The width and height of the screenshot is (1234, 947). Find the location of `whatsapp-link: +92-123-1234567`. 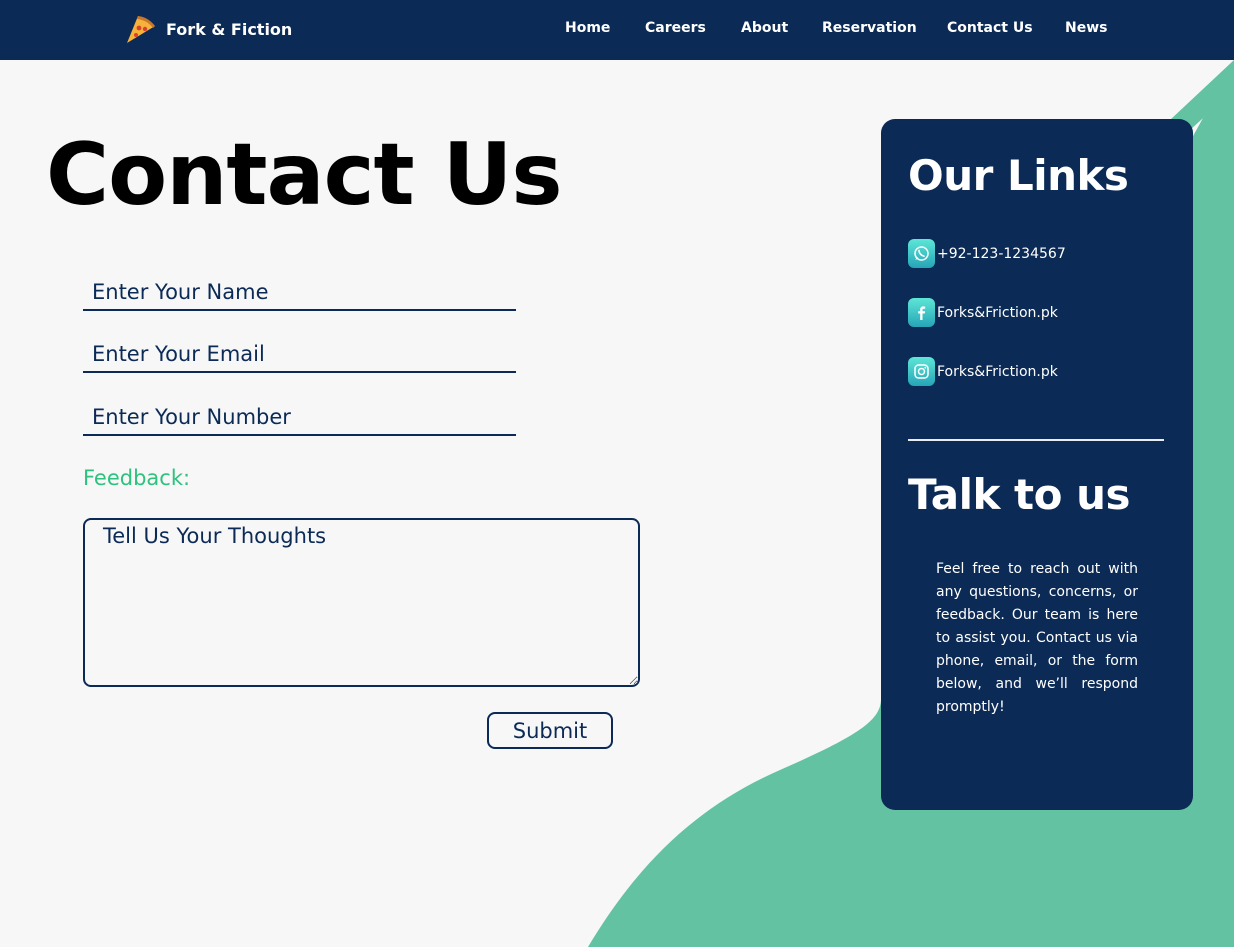

whatsapp-link: +92-123-1234567 is located at coordinates (987, 253).